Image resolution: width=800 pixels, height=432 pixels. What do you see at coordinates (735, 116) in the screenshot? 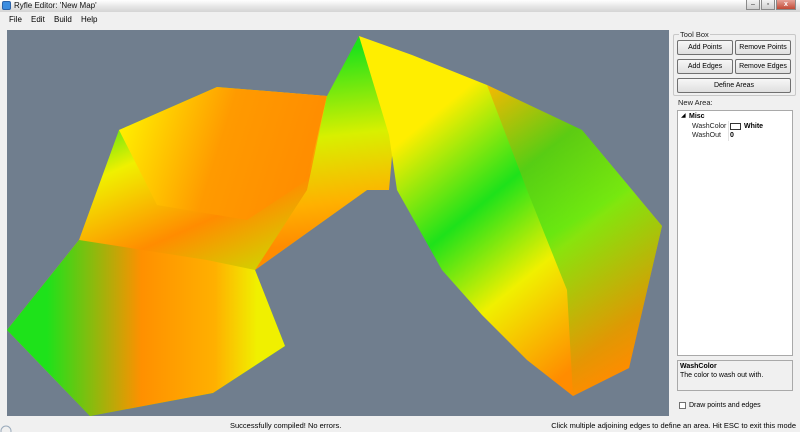
I see `property-category: ◢ Misc` at bounding box center [735, 116].